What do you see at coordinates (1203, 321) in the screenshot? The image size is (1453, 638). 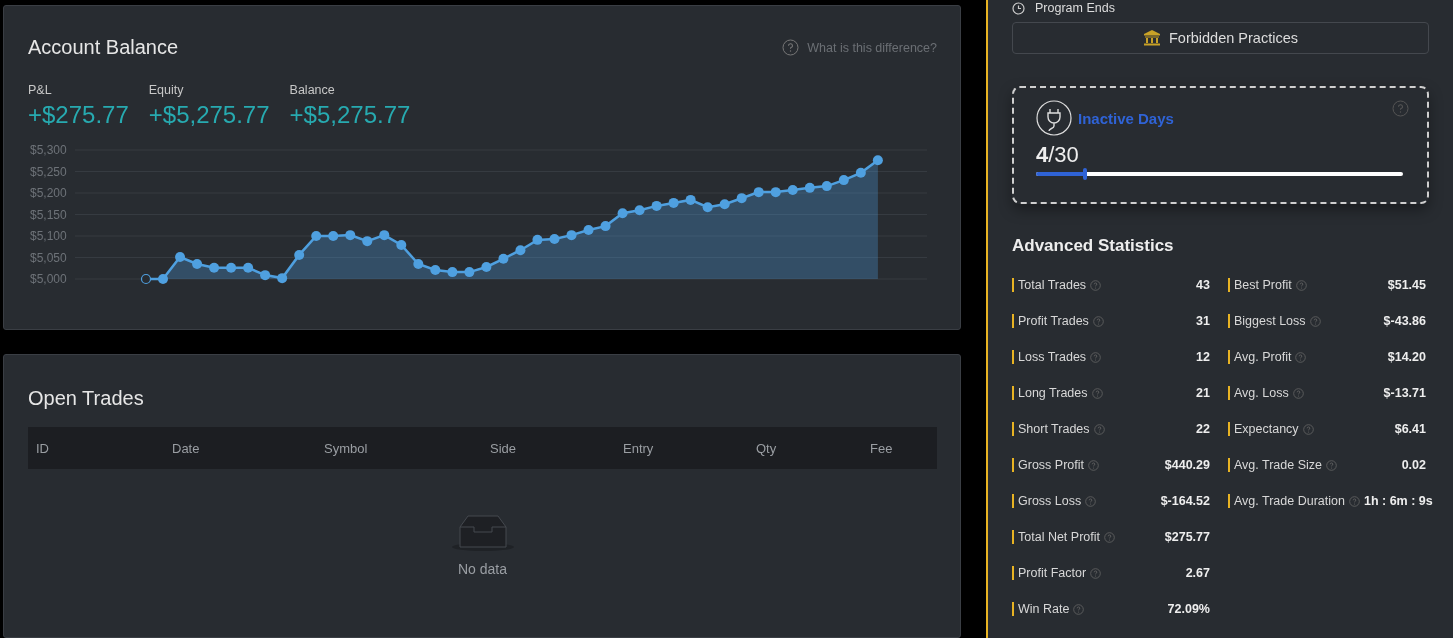 I see `stat-value: 31` at bounding box center [1203, 321].